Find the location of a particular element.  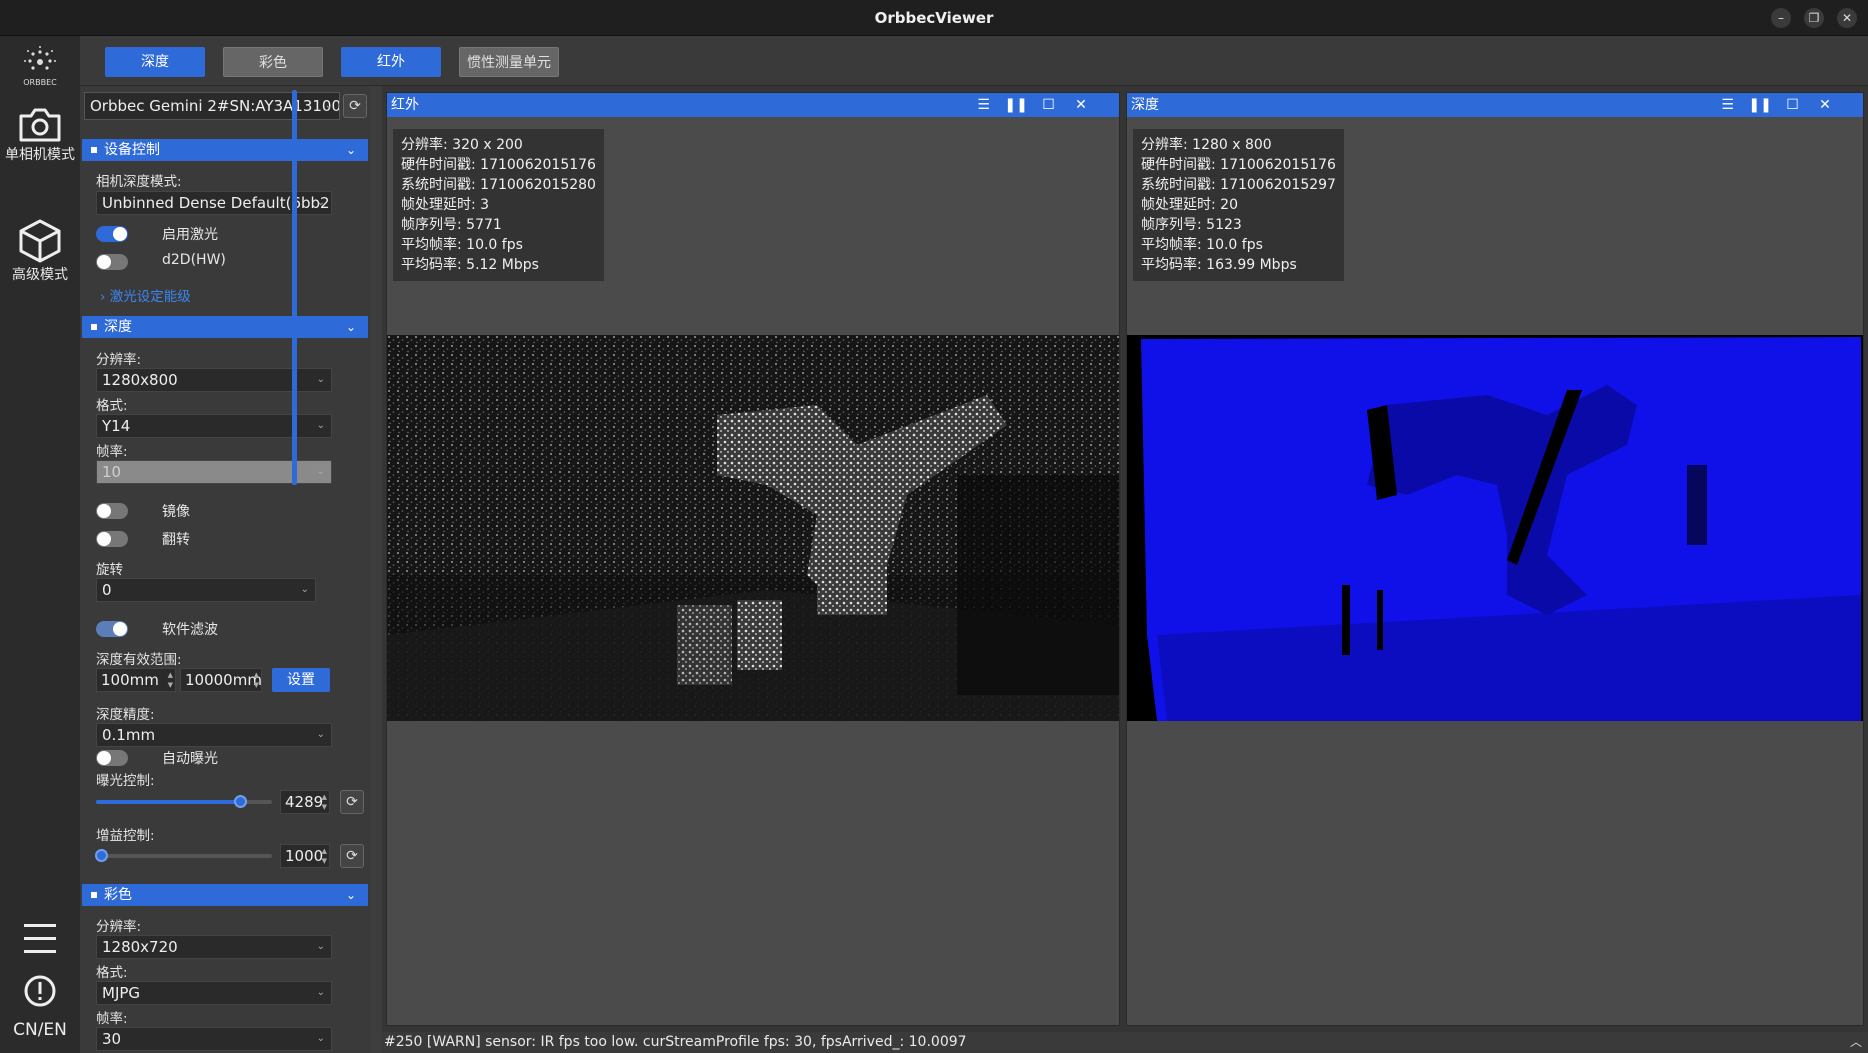

device-select-value: Orbbec Gemini 2#SN:AY3A13100€ is located at coordinates (215, 106).